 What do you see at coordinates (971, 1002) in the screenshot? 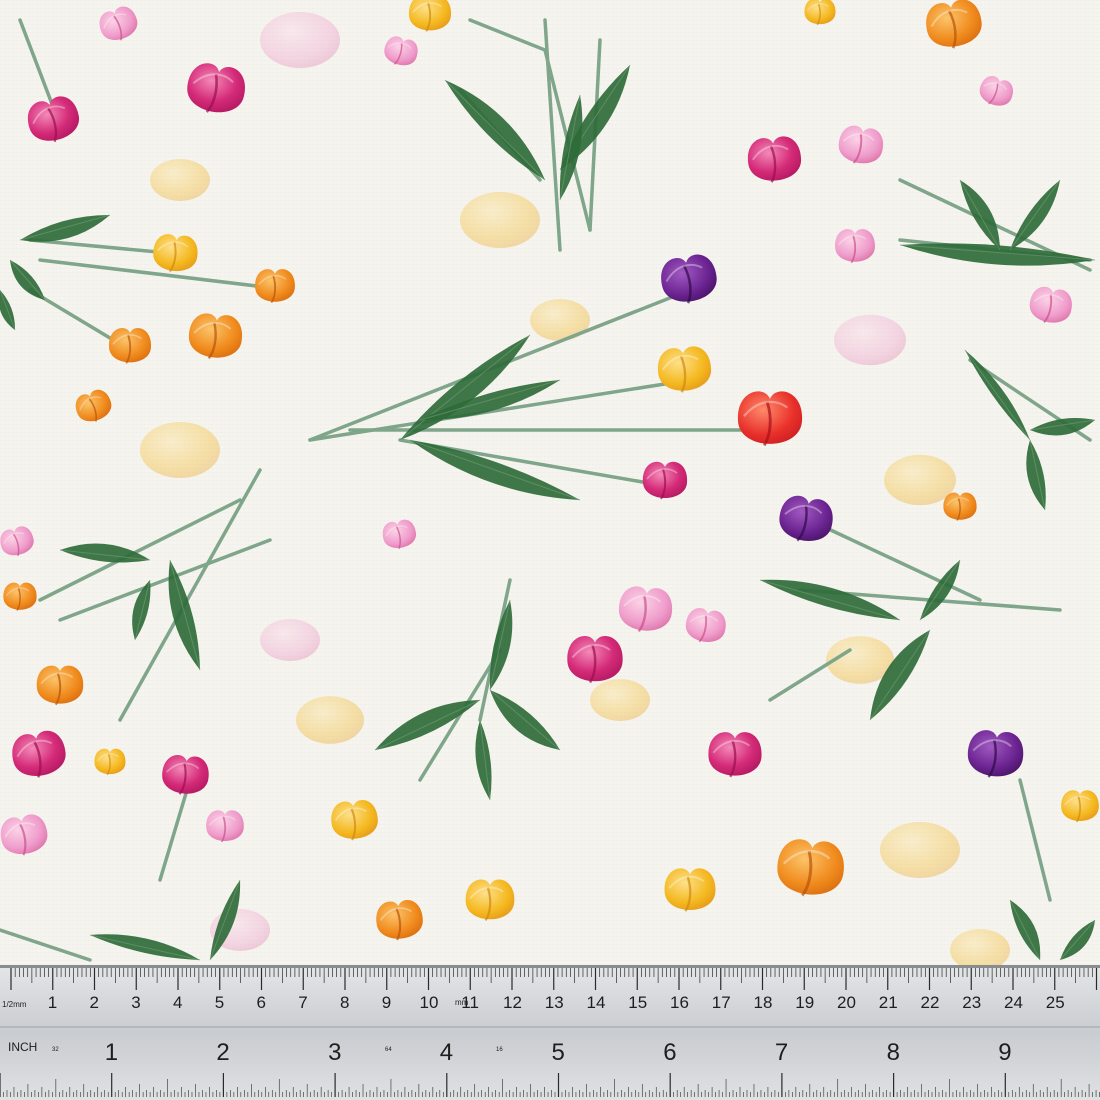
I see `cm-number: 23` at bounding box center [971, 1002].